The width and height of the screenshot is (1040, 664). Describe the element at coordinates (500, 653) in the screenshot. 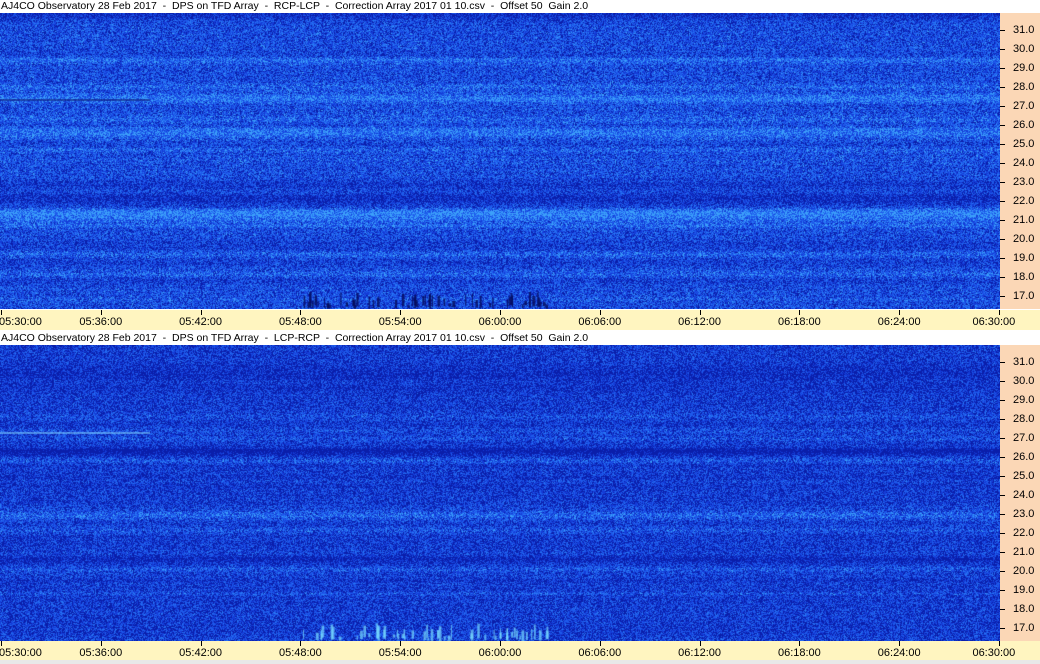

I see `x-tick-label: 06:00:00` at that location.